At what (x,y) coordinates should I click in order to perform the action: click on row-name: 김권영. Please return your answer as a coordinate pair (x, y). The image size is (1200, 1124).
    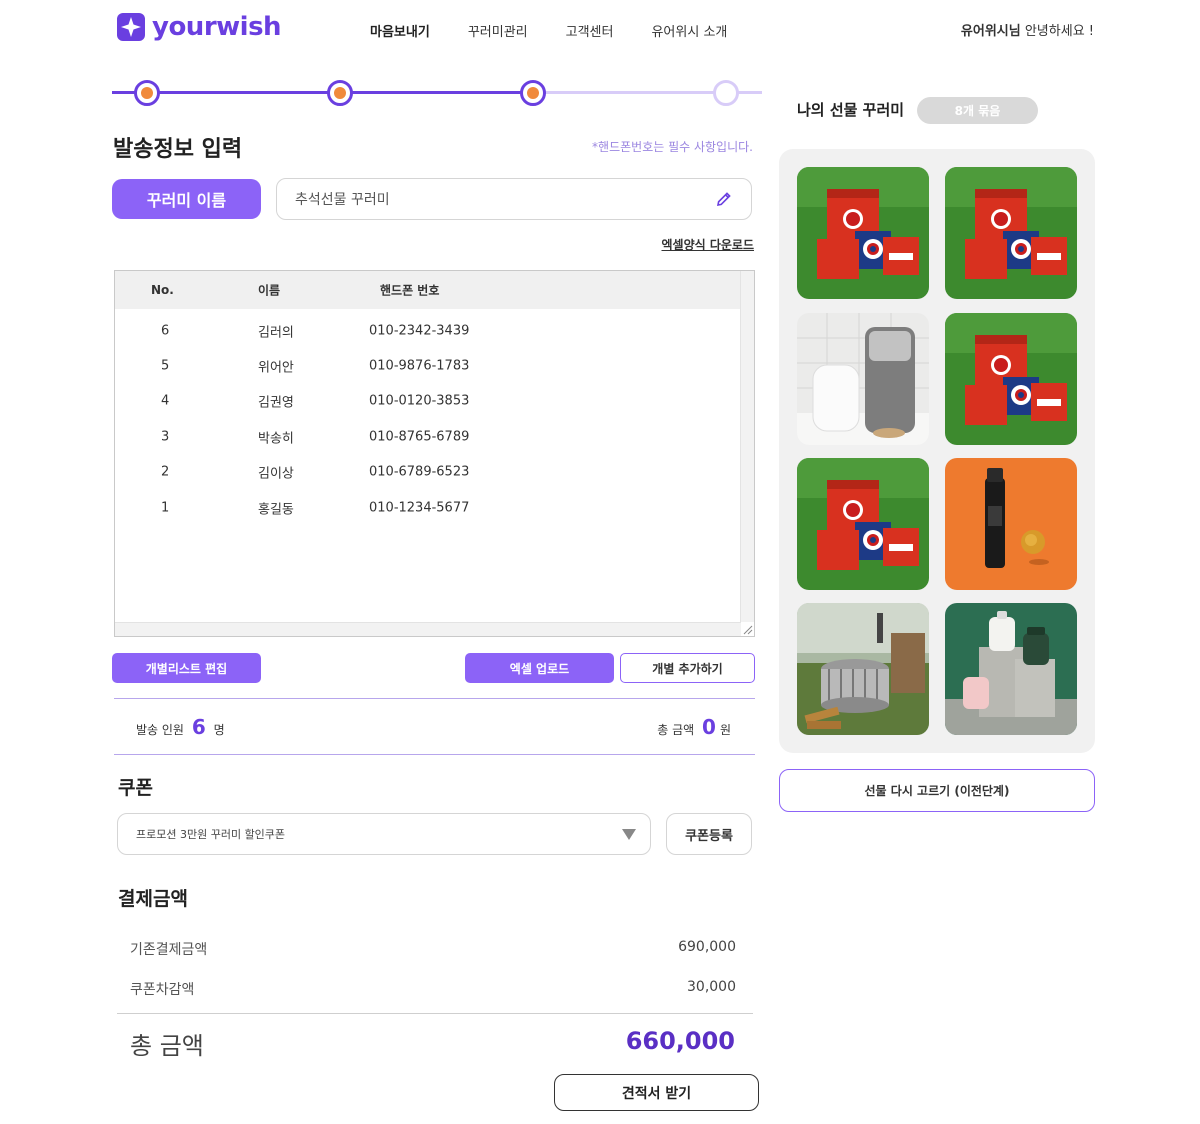
    Looking at the image, I should click on (276, 402).